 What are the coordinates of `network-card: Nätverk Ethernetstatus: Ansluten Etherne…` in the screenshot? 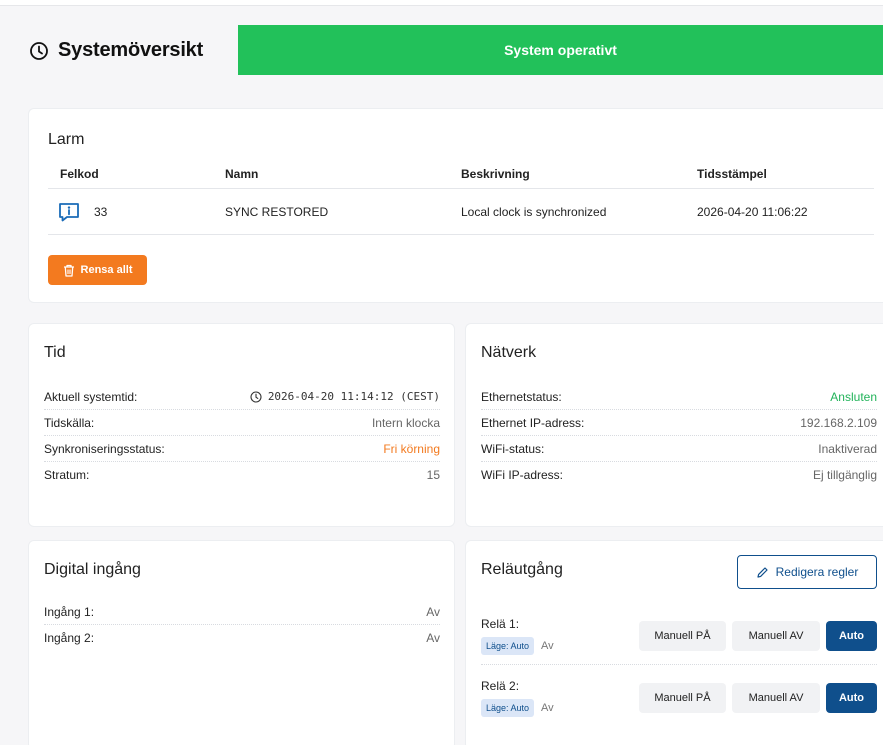 It's located at (674, 425).